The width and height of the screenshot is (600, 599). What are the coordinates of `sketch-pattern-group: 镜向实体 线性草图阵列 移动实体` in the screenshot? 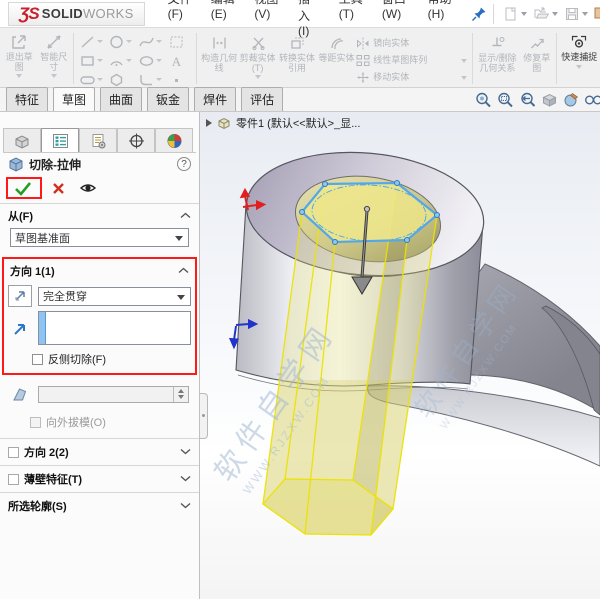 It's located at (412, 58).